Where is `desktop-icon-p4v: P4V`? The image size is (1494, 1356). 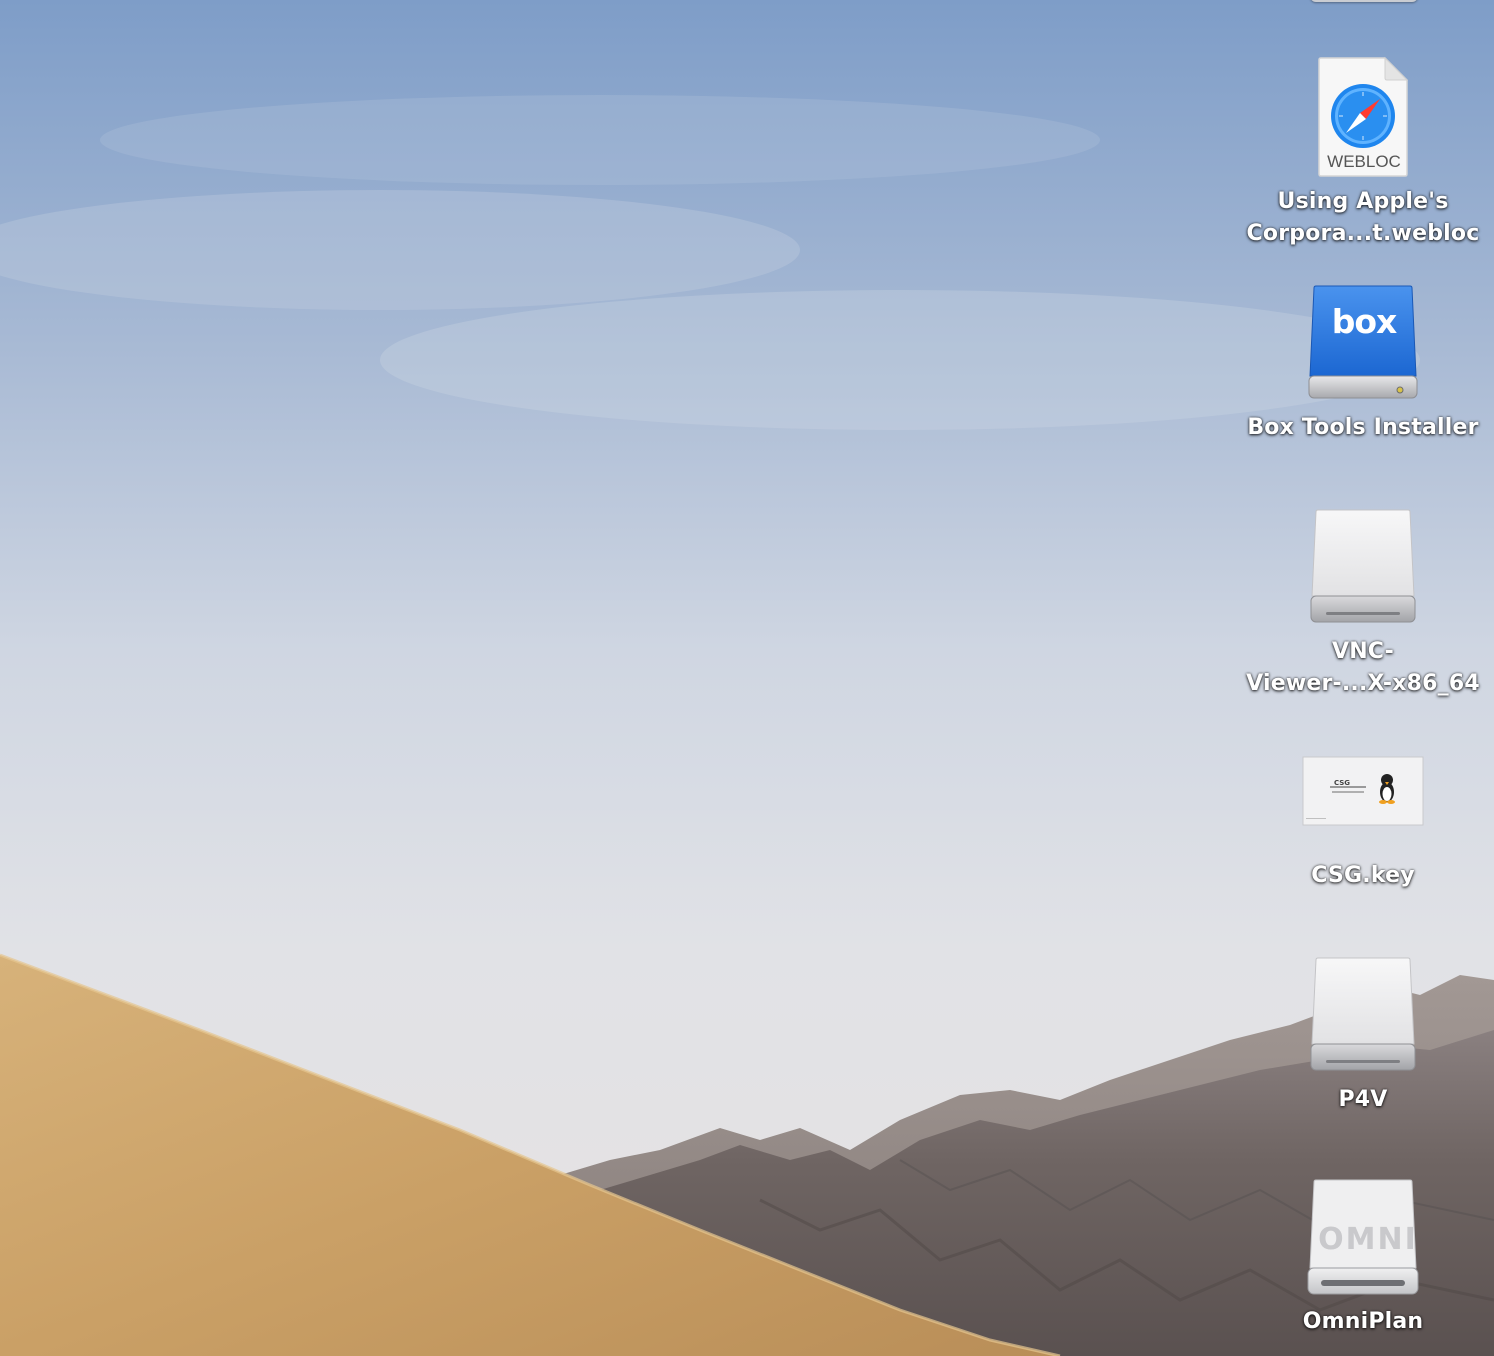
desktop-icon-p4v: P4V is located at coordinates (1363, 1035).